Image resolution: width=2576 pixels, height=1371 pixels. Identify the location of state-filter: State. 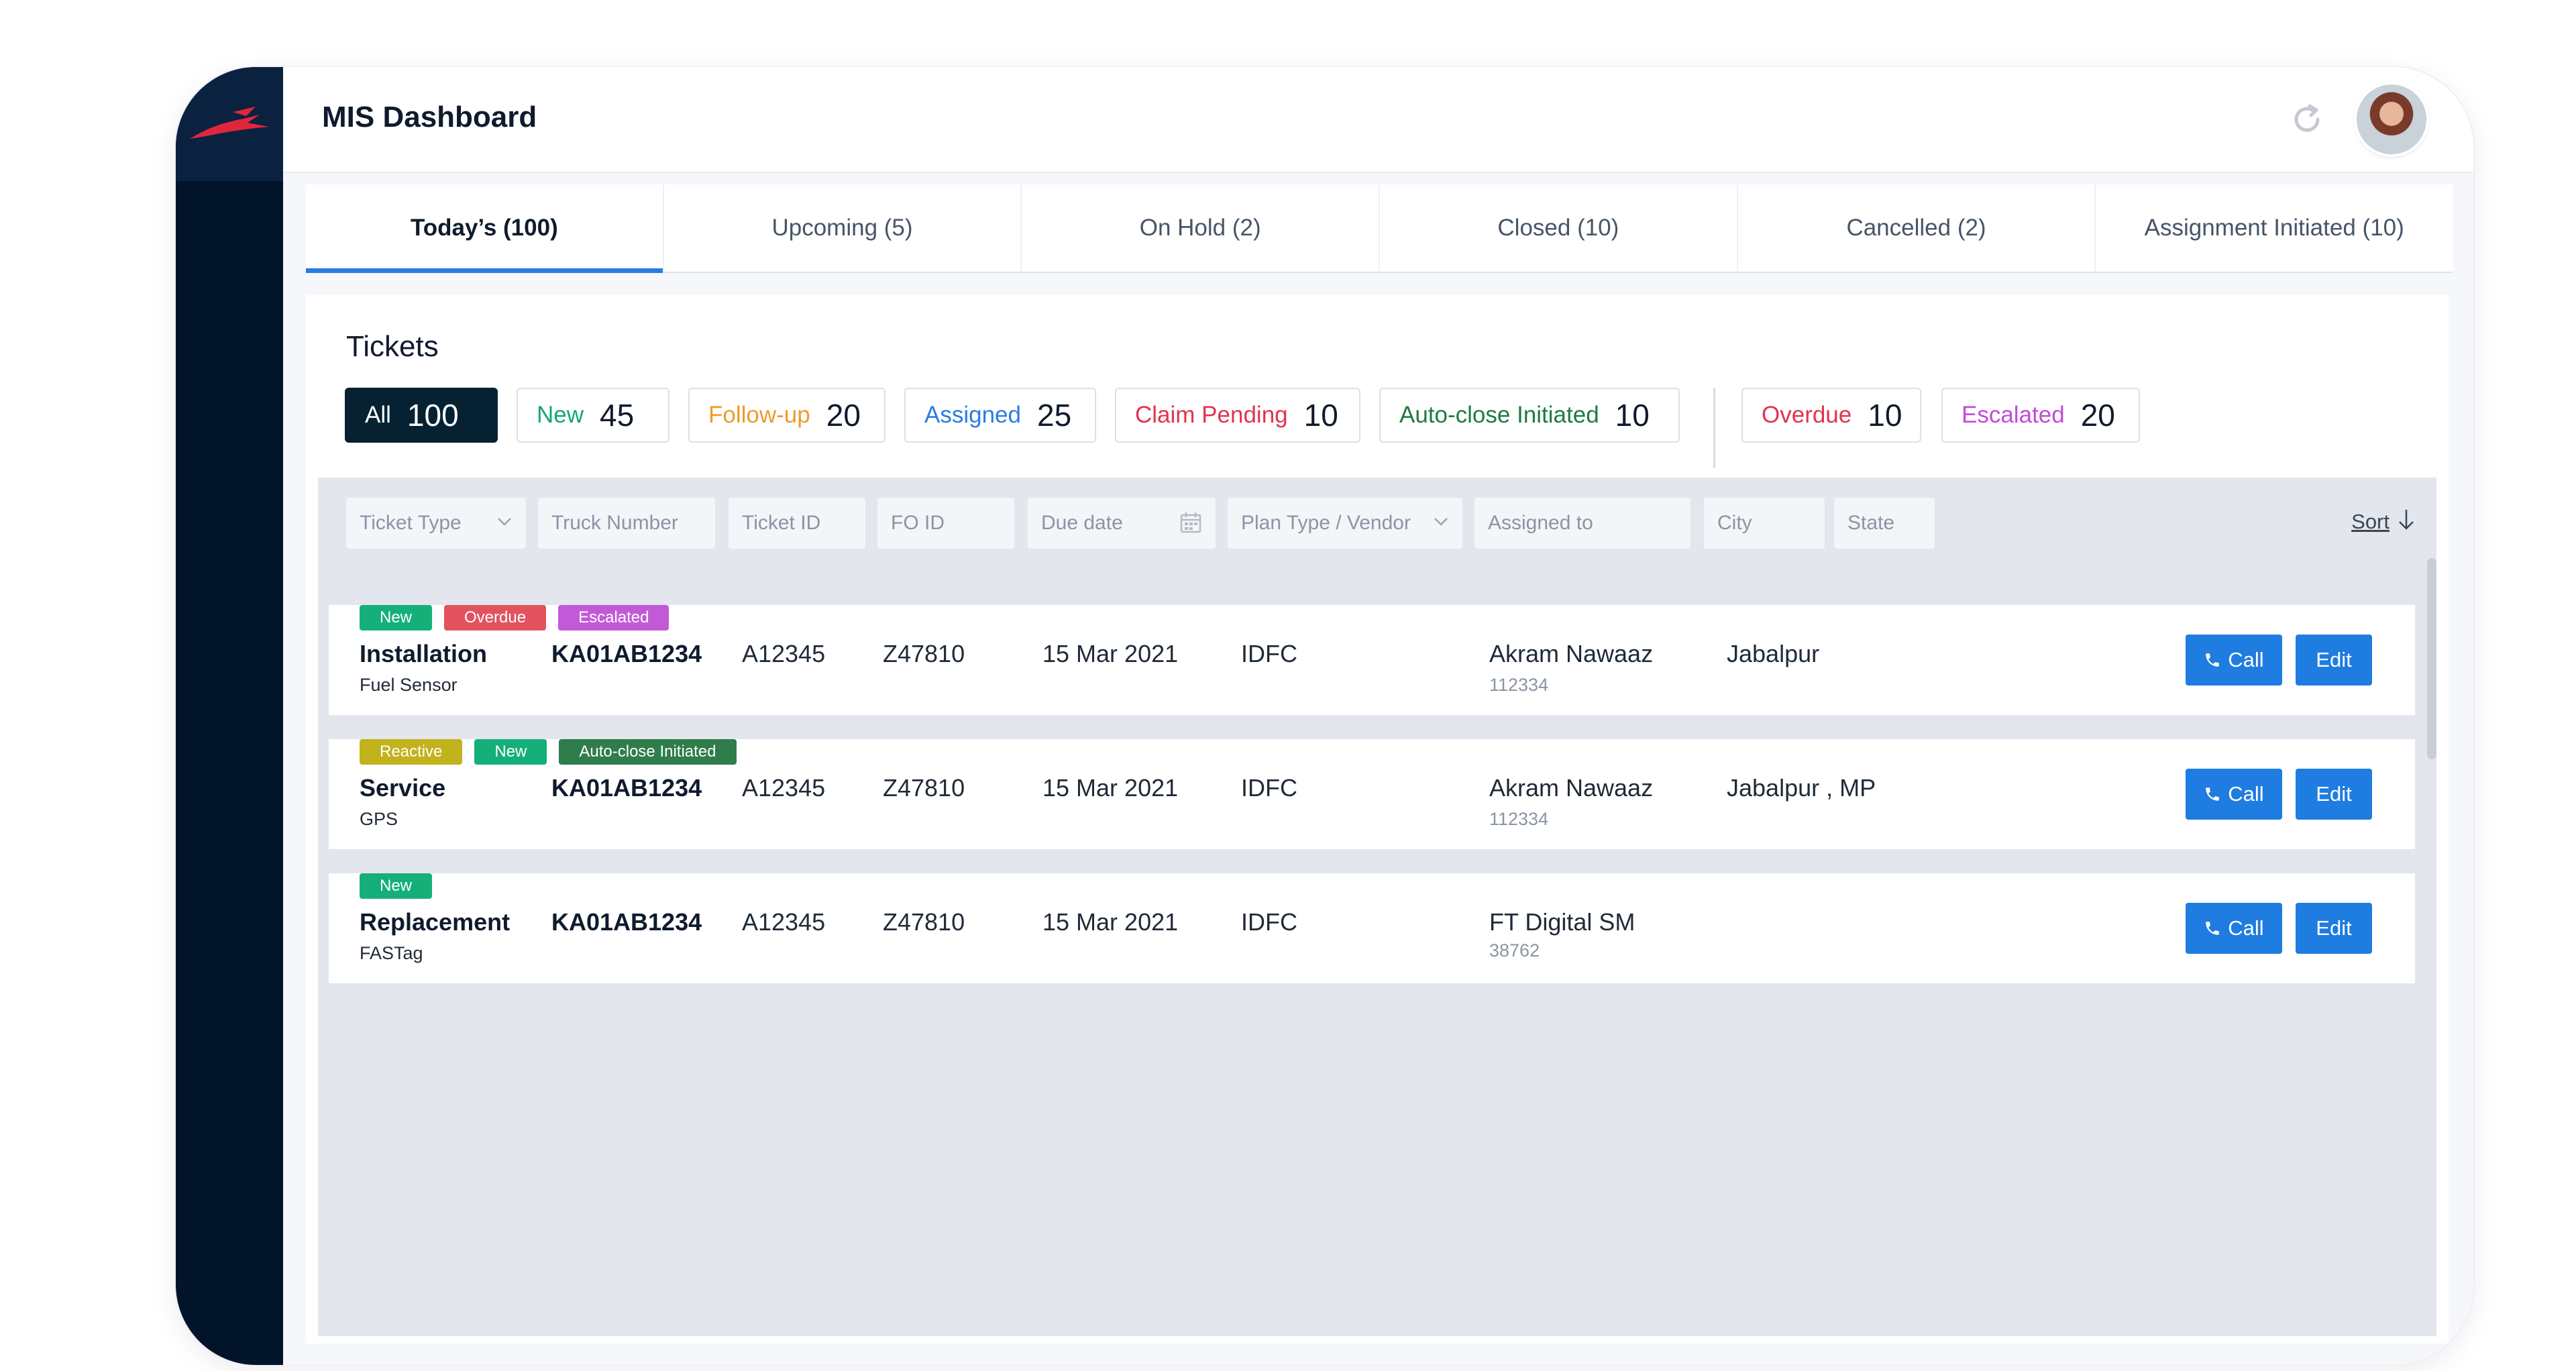
(1884, 523).